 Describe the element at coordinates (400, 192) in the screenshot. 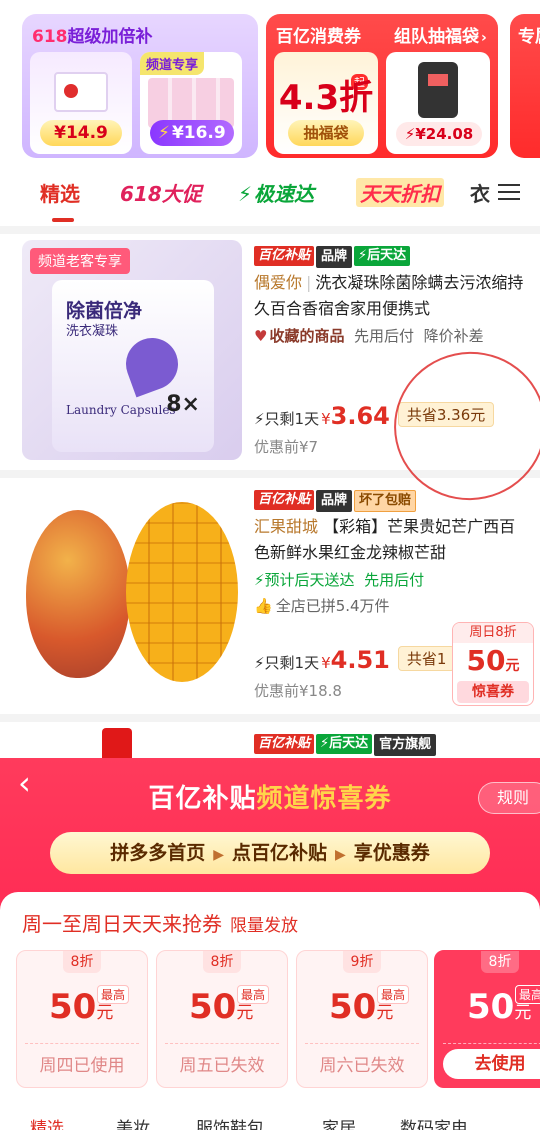

I see `tab-daily-discount: 天天折扣` at that location.